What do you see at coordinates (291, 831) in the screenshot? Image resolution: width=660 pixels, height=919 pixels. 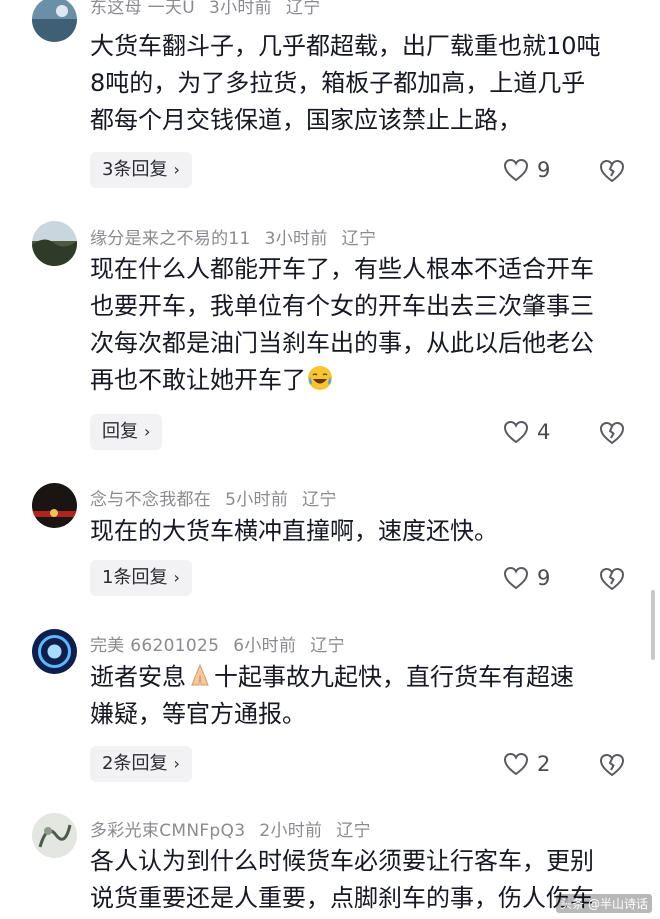 I see `timestamp: 2小时前` at bounding box center [291, 831].